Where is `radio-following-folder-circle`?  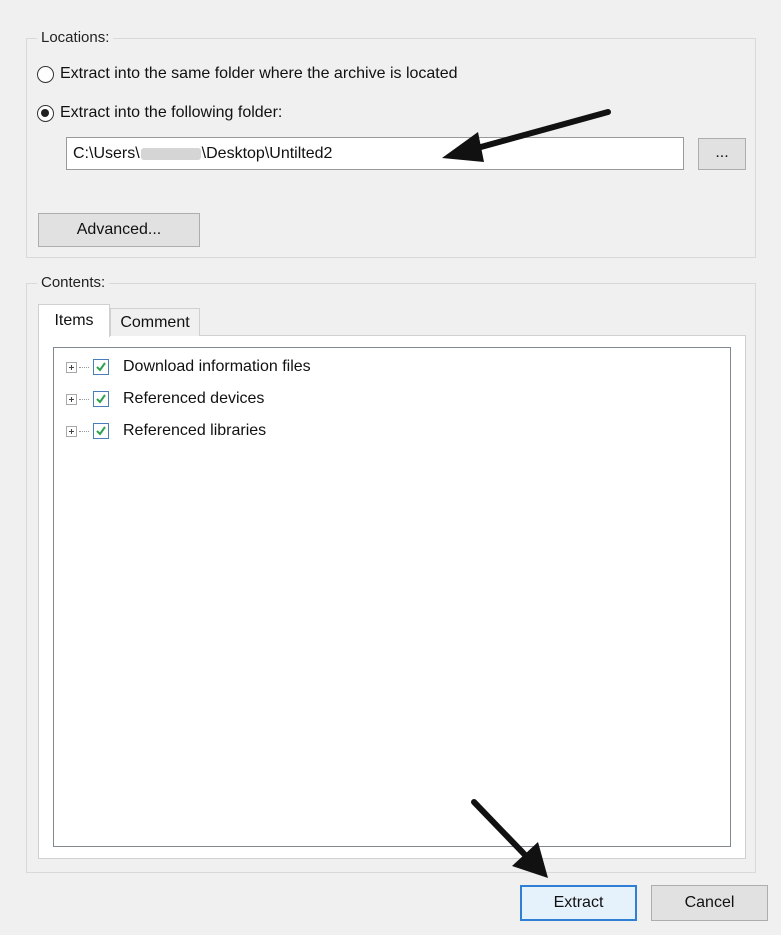
radio-following-folder-circle is located at coordinates (45, 113).